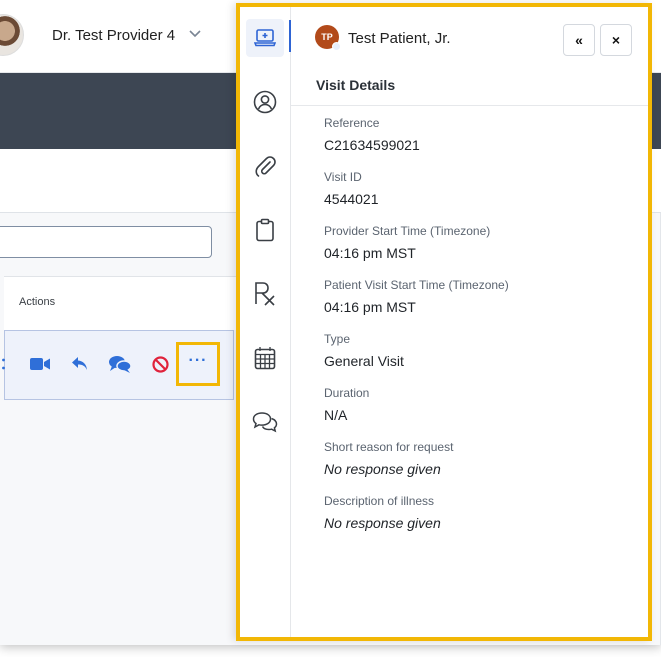  I want to click on more-actions-button: ···, so click(198, 364).